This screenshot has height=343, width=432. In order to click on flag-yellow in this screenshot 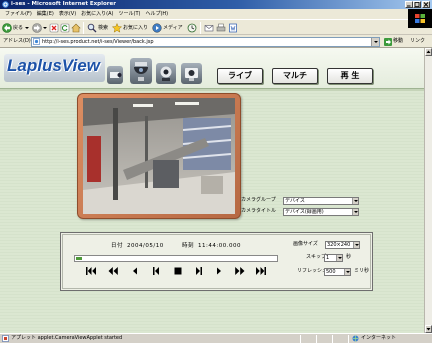, I will do `click(422, 21)`.